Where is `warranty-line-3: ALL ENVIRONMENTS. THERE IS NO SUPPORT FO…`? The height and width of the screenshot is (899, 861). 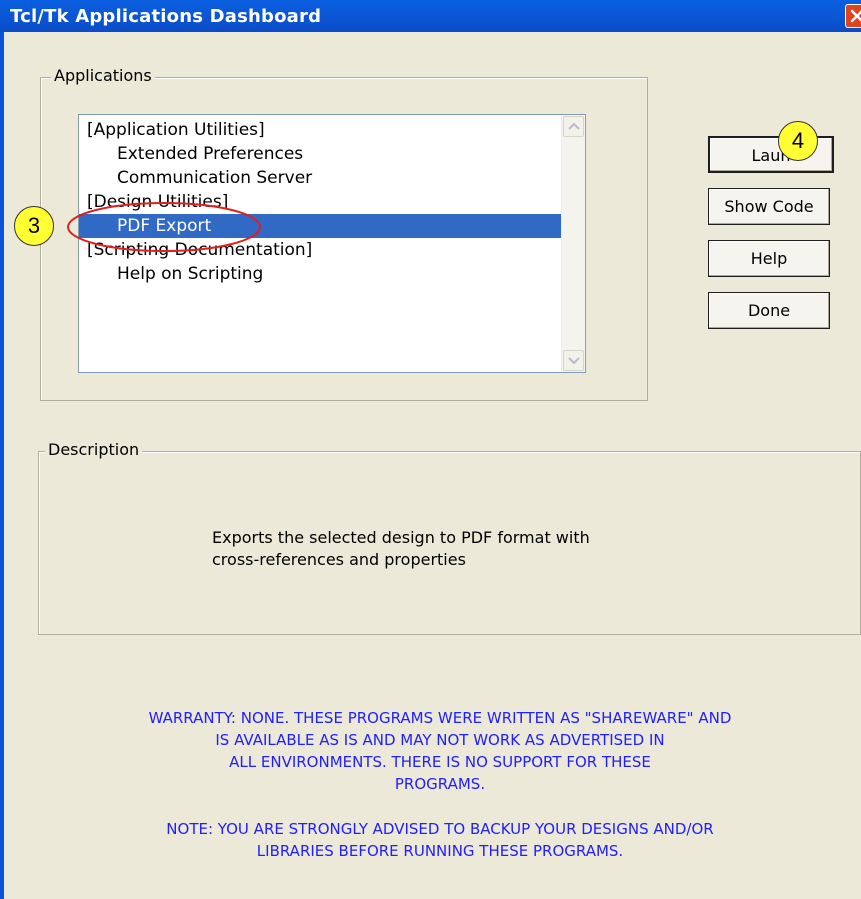
warranty-line-3: ALL ENVIRONMENTS. THERE IS NO SUPPORT FO… is located at coordinates (440, 762).